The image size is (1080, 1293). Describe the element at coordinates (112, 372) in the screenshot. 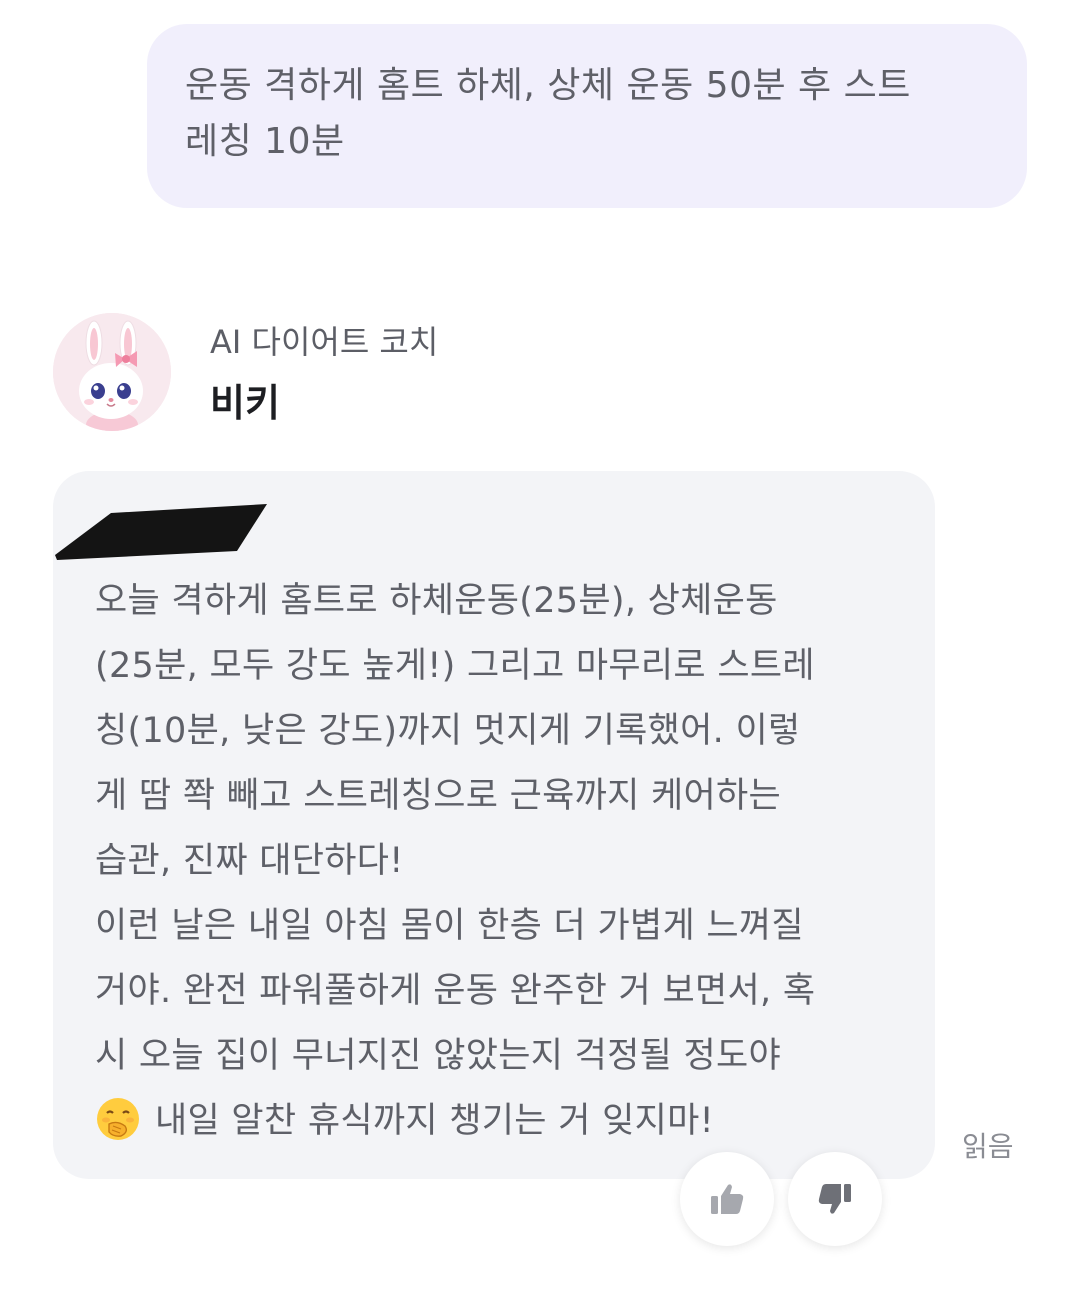

I see `bunny-avatar-icon` at that location.